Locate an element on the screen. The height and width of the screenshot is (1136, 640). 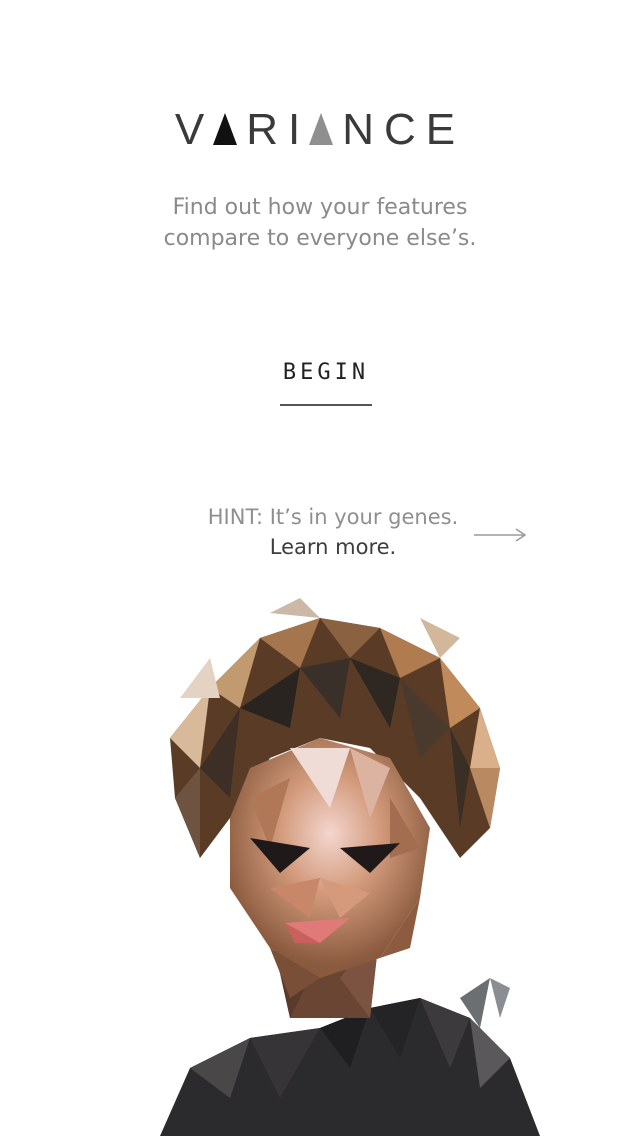
logo-triangle-light-icon is located at coordinates (321, 129).